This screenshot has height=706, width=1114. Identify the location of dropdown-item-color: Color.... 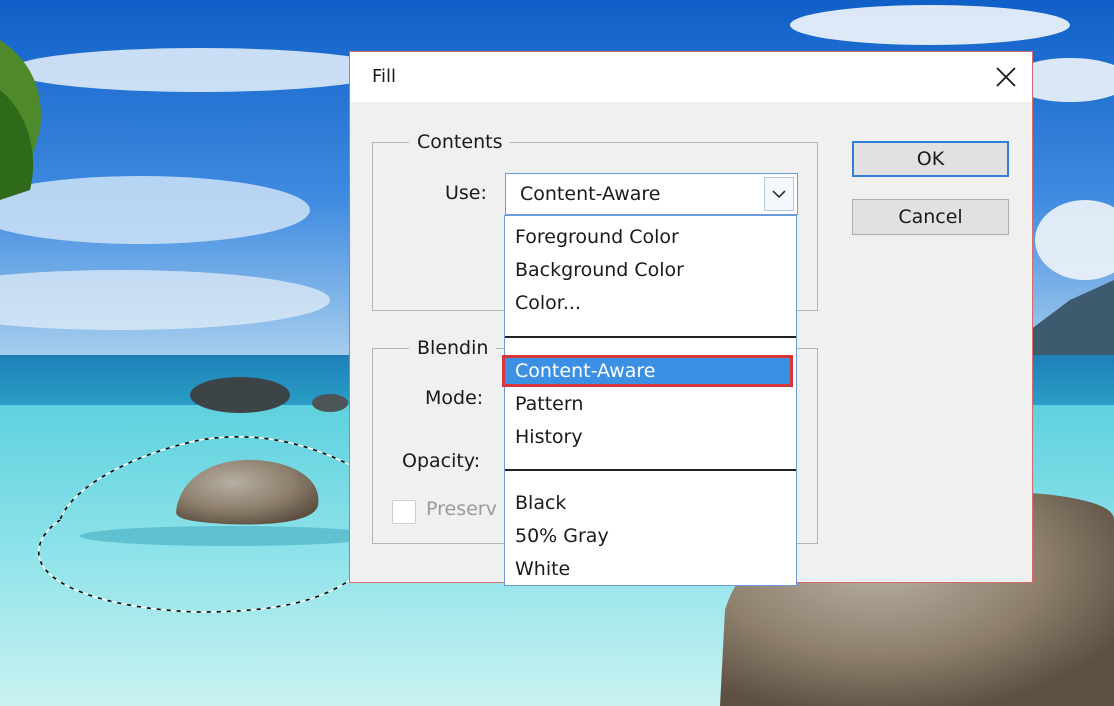
(650, 303).